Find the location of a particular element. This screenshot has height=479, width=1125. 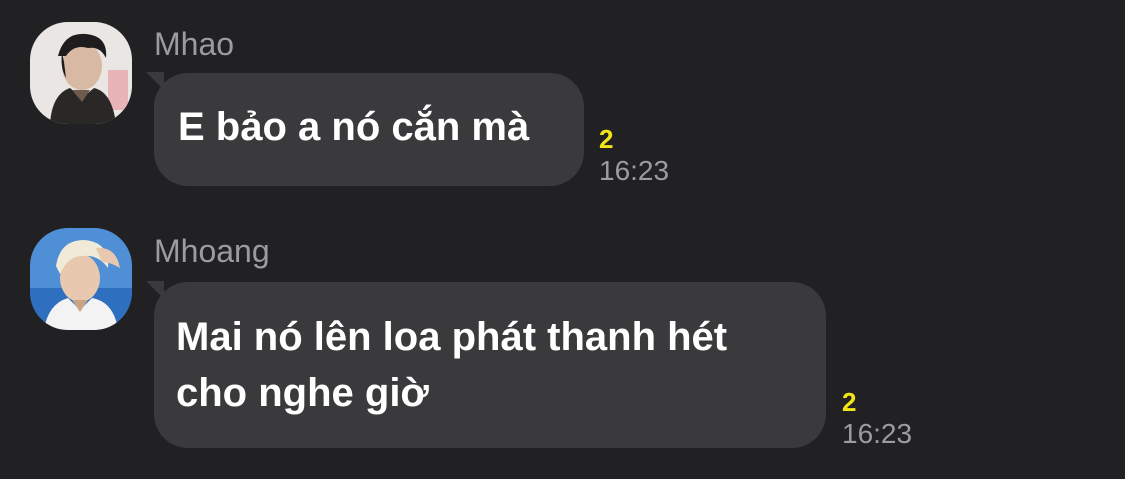

message-text-line: cho nghe giờ is located at coordinates (302, 393).